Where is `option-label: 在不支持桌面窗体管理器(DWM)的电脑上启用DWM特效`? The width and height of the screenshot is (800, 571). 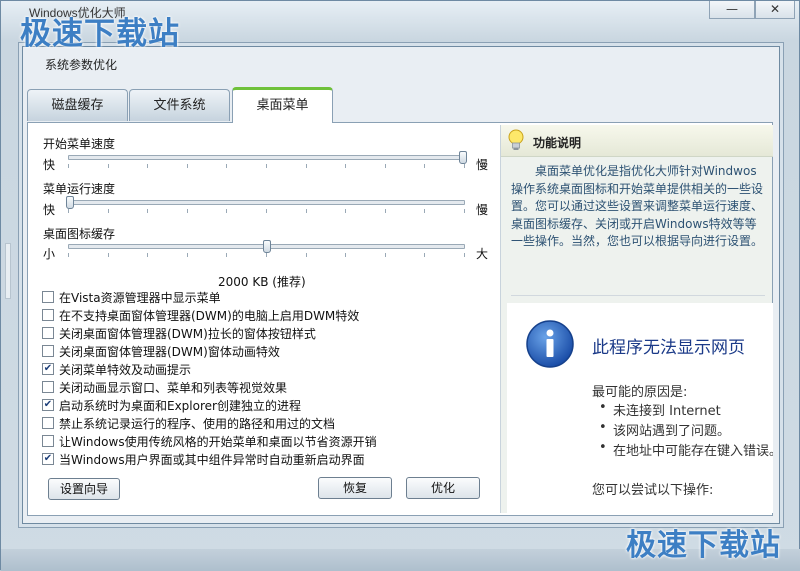 option-label: 在不支持桌面窗体管理器(DWM)的电脑上启用DWM特效 is located at coordinates (209, 315).